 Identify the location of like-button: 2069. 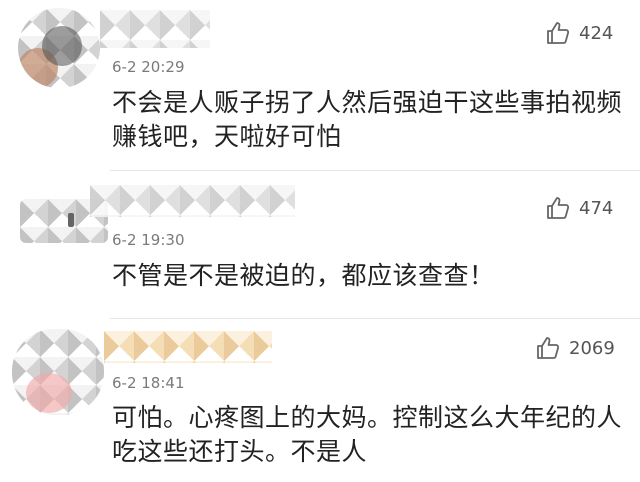
(575, 348).